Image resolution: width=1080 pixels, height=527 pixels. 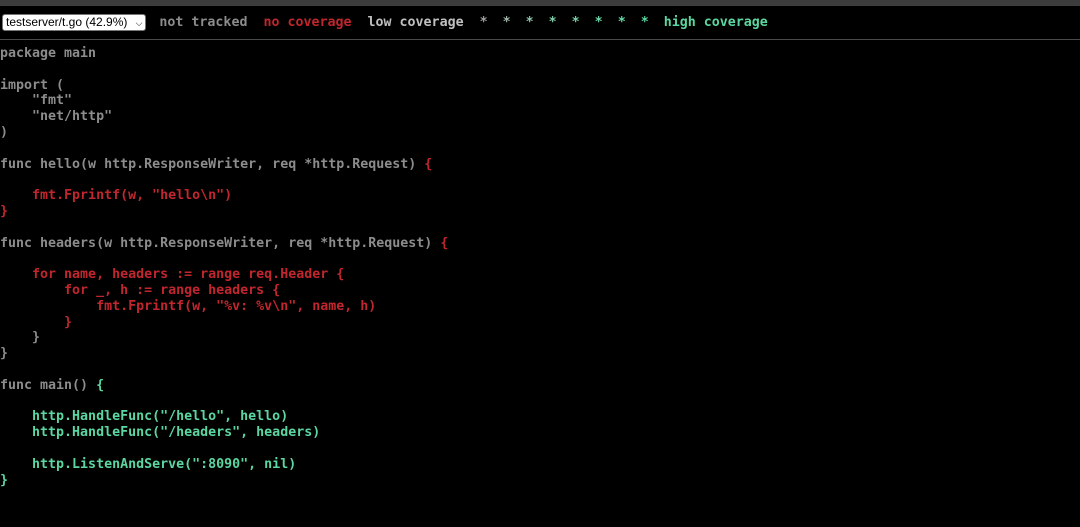 I want to click on code-text: http.HandleFunc("/hello", hello), so click(x=144, y=417).